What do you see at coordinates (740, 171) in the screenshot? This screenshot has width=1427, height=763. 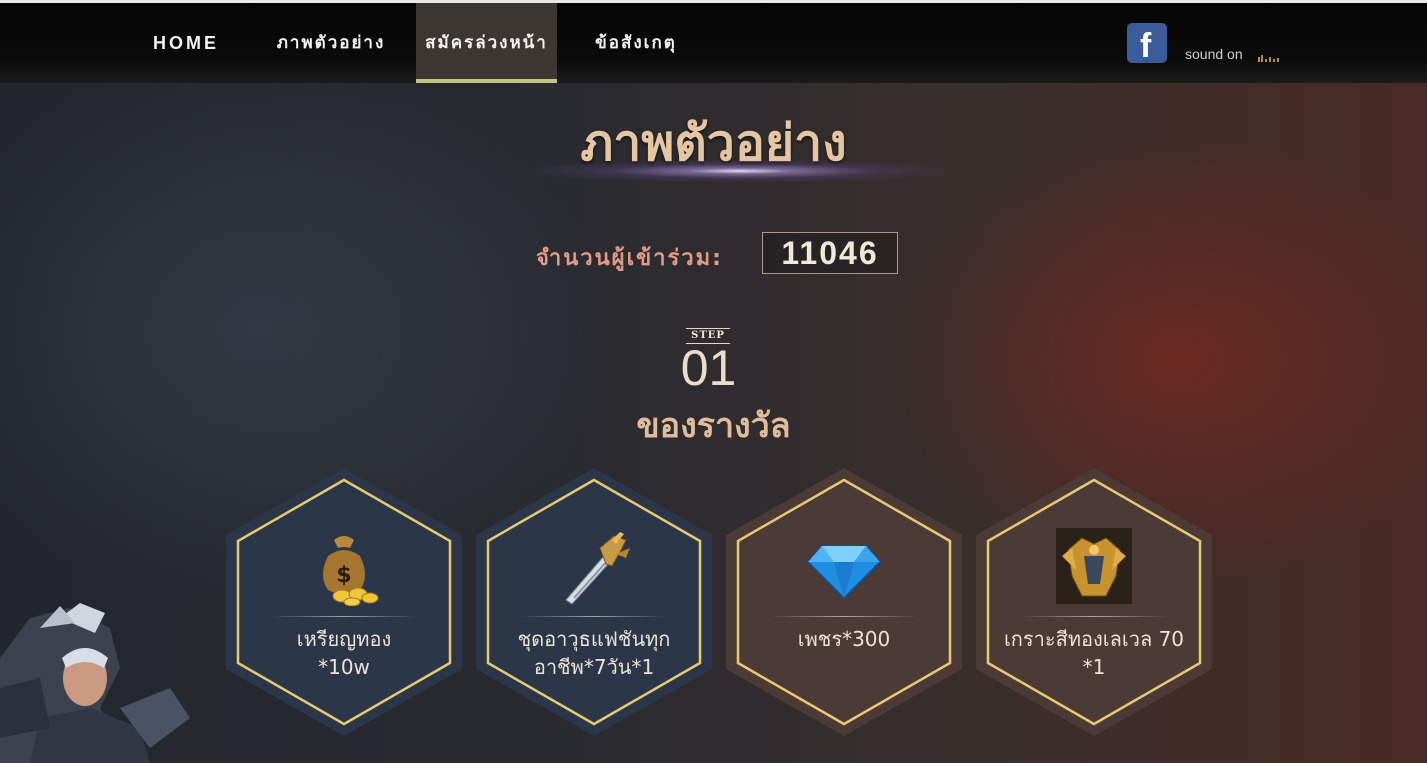 I see `title-glow-decoration` at bounding box center [740, 171].